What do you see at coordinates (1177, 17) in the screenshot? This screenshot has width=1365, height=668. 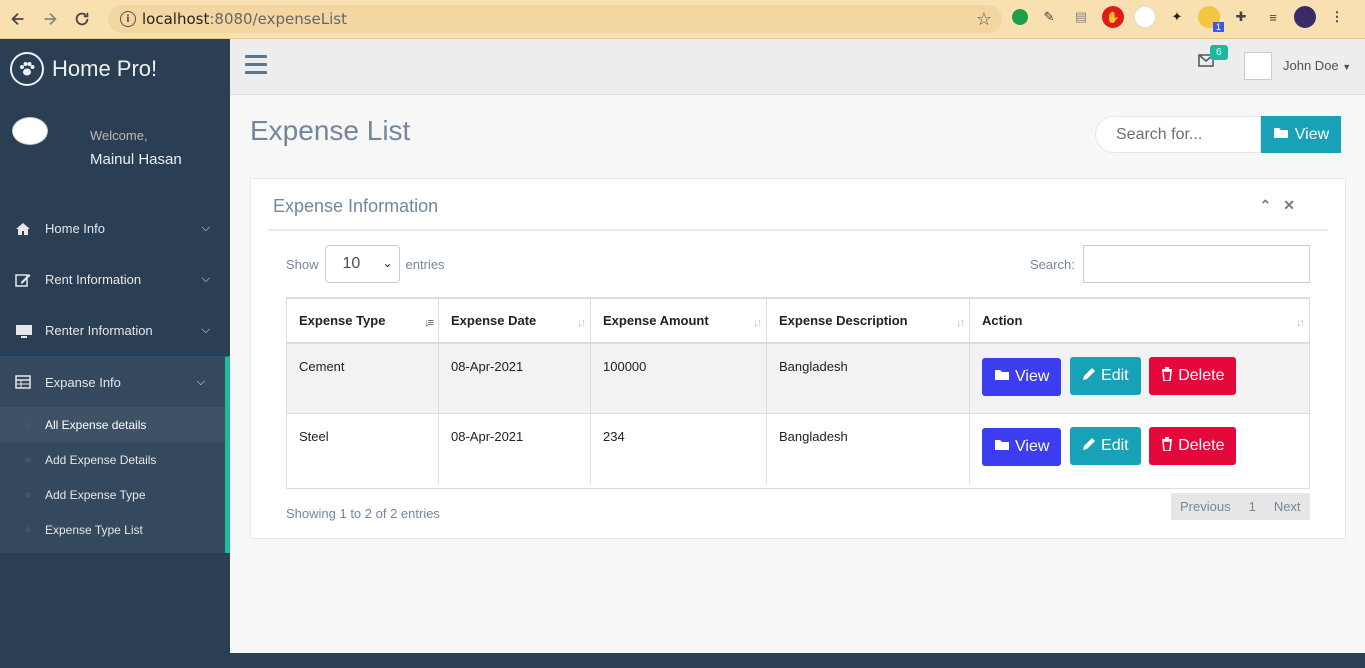 I see `github-icon: ✦` at bounding box center [1177, 17].